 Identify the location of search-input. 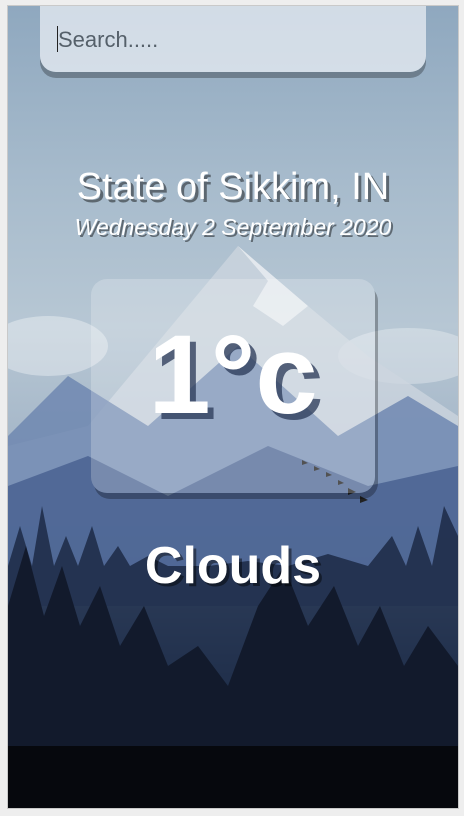
(228, 40).